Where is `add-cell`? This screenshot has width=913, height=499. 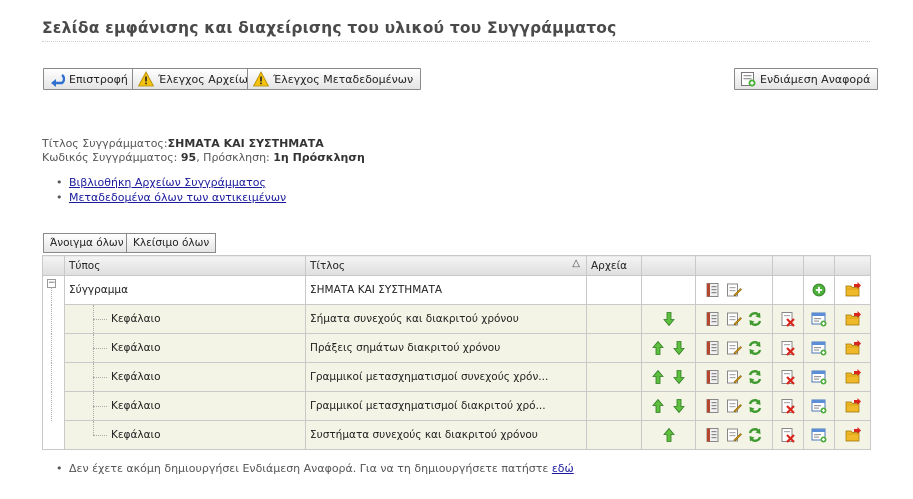 add-cell is located at coordinates (819, 406).